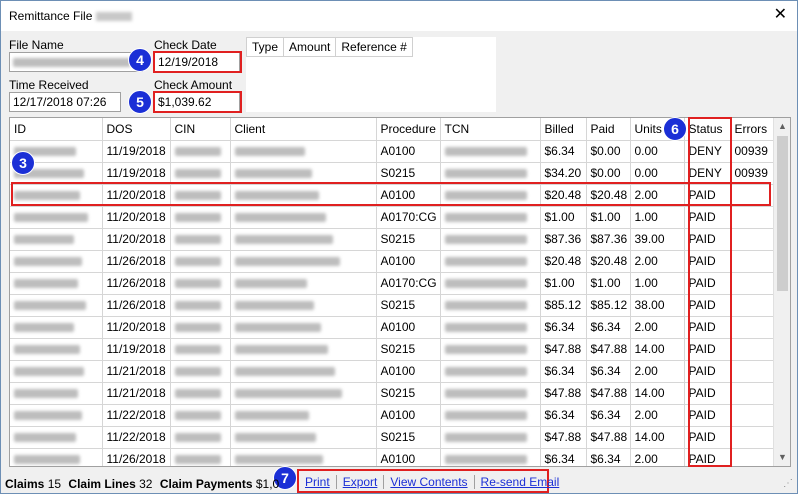 This screenshot has width=798, height=494. Describe the element at coordinates (520, 482) in the screenshot. I see `resend-email-link: Re-send Email` at that location.